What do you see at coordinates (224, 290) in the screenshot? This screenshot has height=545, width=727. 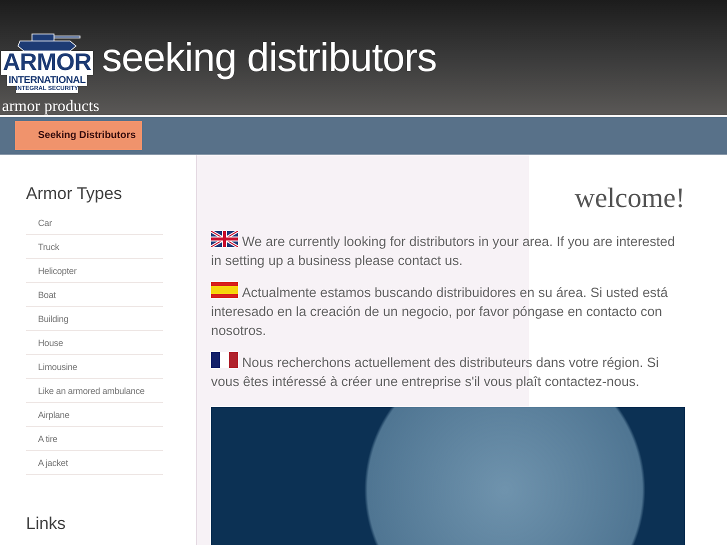 I see `spain-flag-icon` at bounding box center [224, 290].